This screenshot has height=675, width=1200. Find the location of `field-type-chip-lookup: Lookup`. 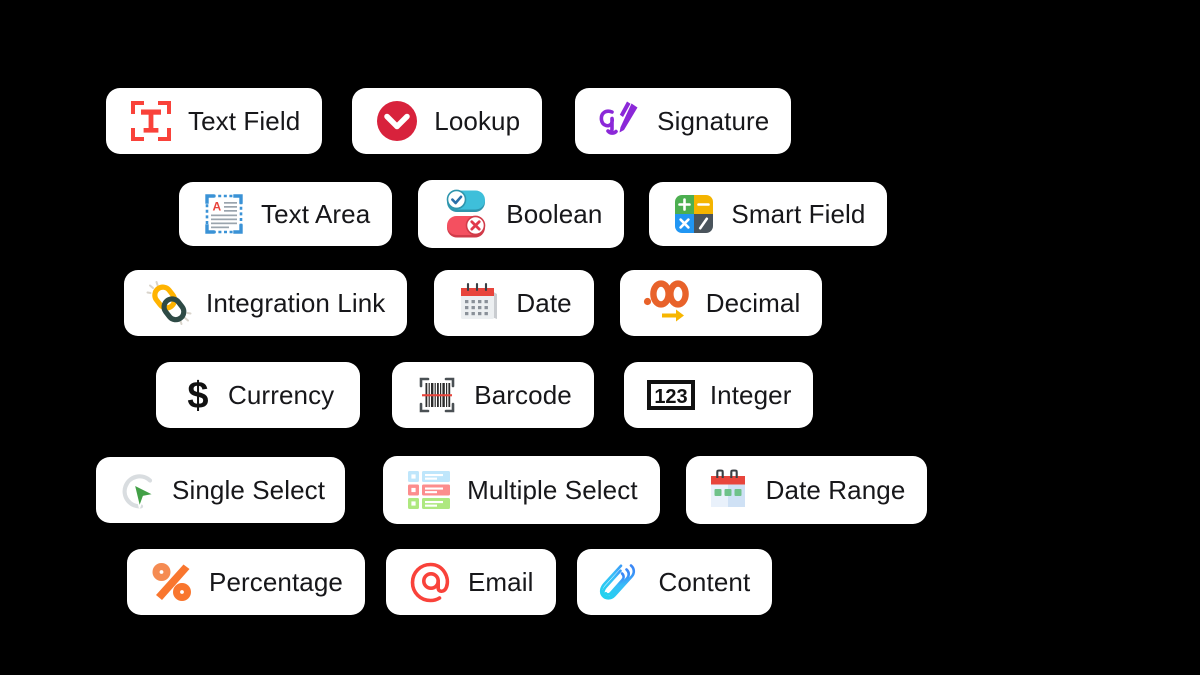

field-type-chip-lookup: Lookup is located at coordinates (447, 121).